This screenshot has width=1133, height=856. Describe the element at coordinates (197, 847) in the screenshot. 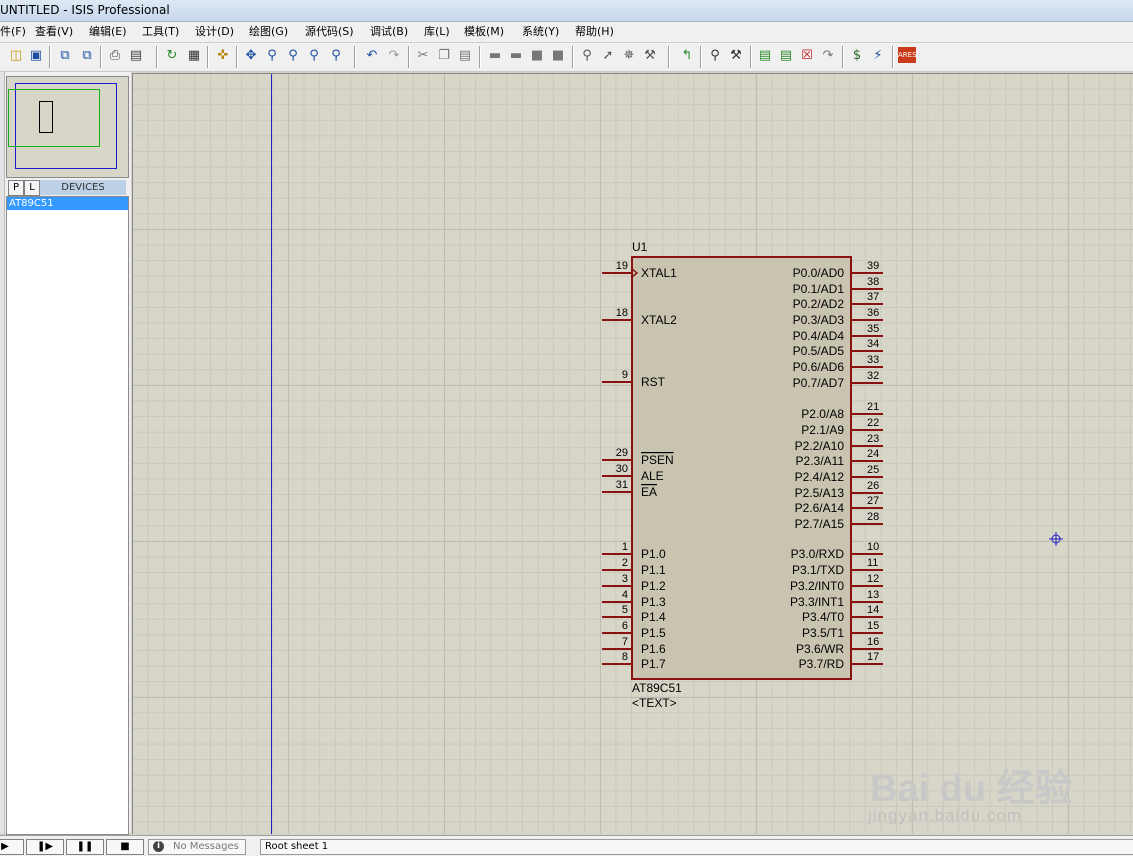

I see `message-box: i No Messages` at that location.